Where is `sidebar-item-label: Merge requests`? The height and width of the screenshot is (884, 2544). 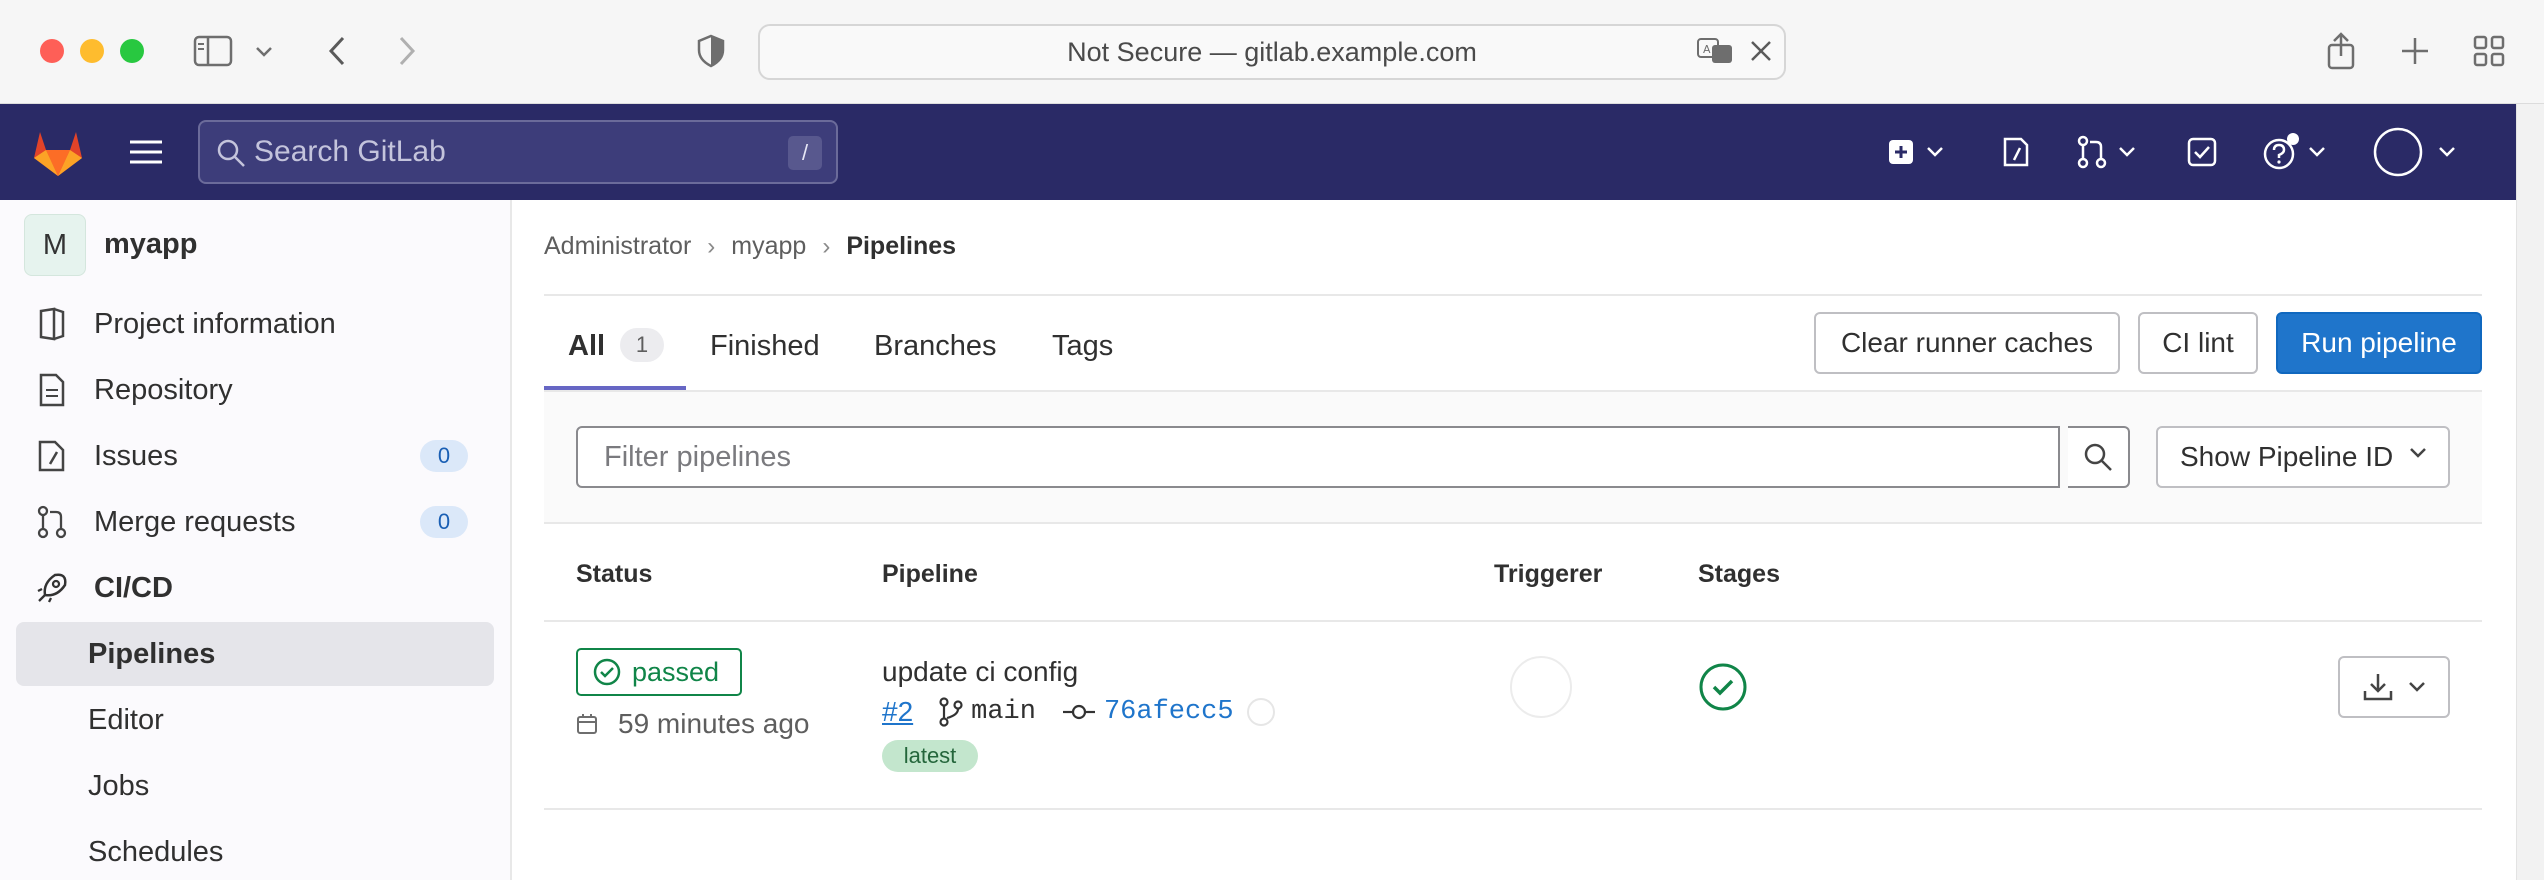 sidebar-item-label: Merge requests is located at coordinates (195, 521).